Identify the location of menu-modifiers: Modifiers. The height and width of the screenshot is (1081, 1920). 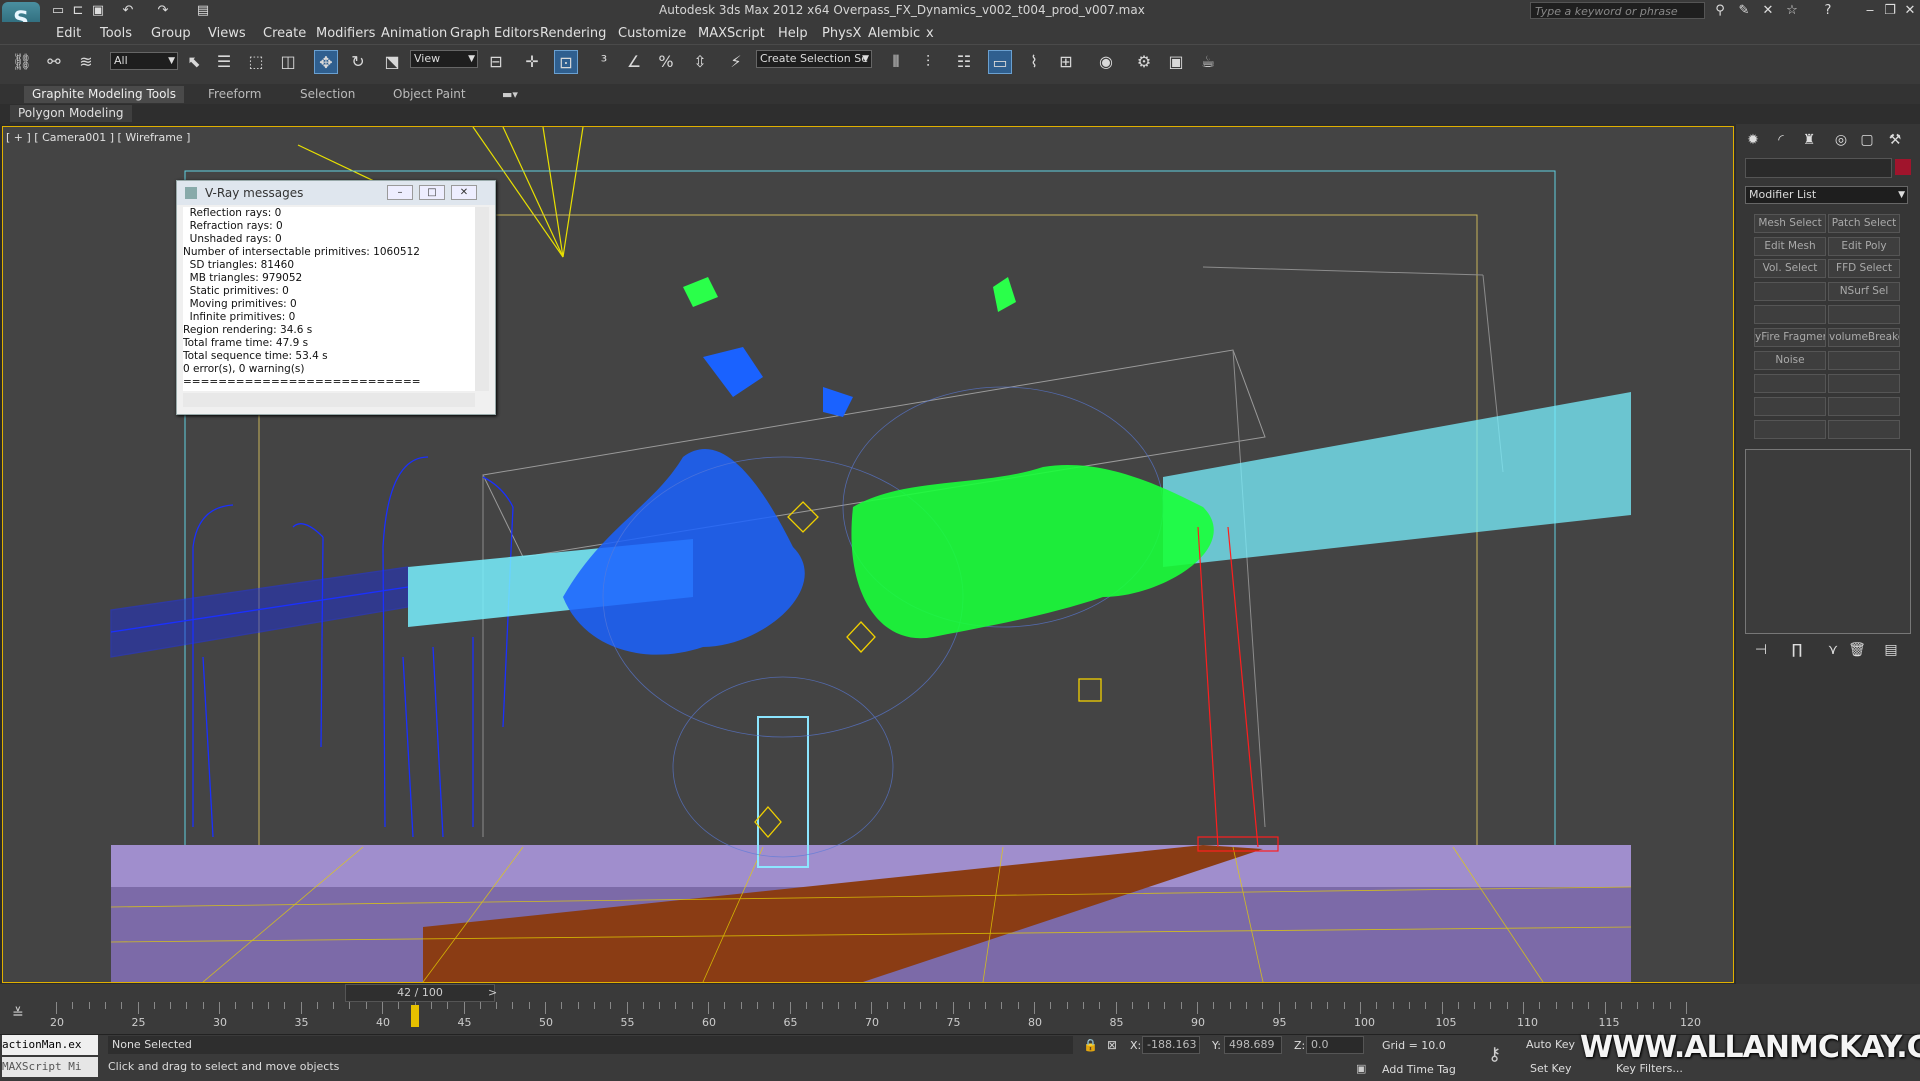
(345, 33).